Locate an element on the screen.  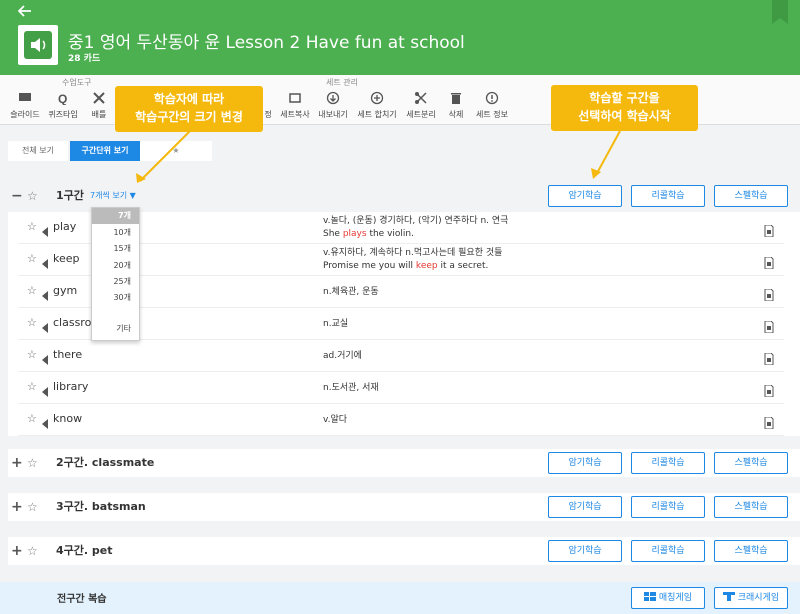
crash-game-button: 크래시게임 is located at coordinates (751, 598).